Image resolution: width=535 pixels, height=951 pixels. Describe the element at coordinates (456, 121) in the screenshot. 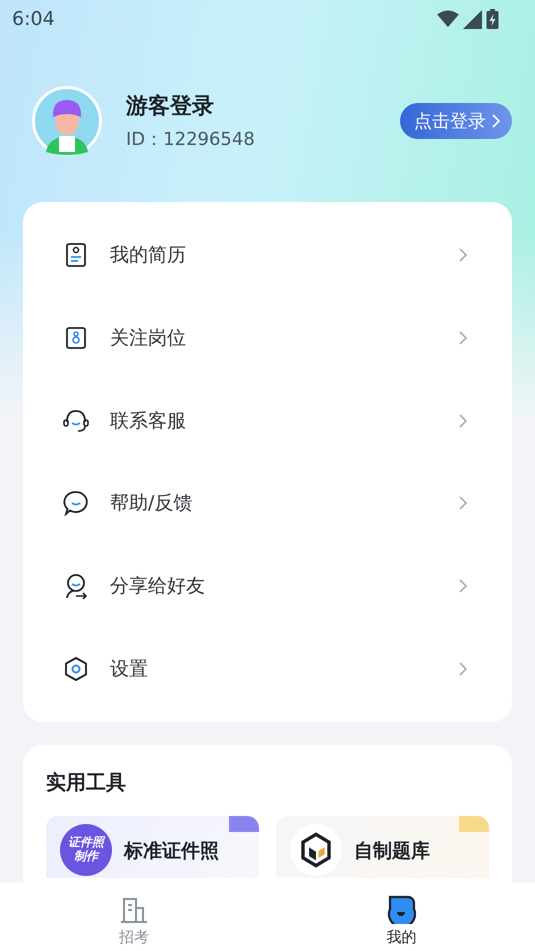

I see `login-button: 点击登录` at that location.